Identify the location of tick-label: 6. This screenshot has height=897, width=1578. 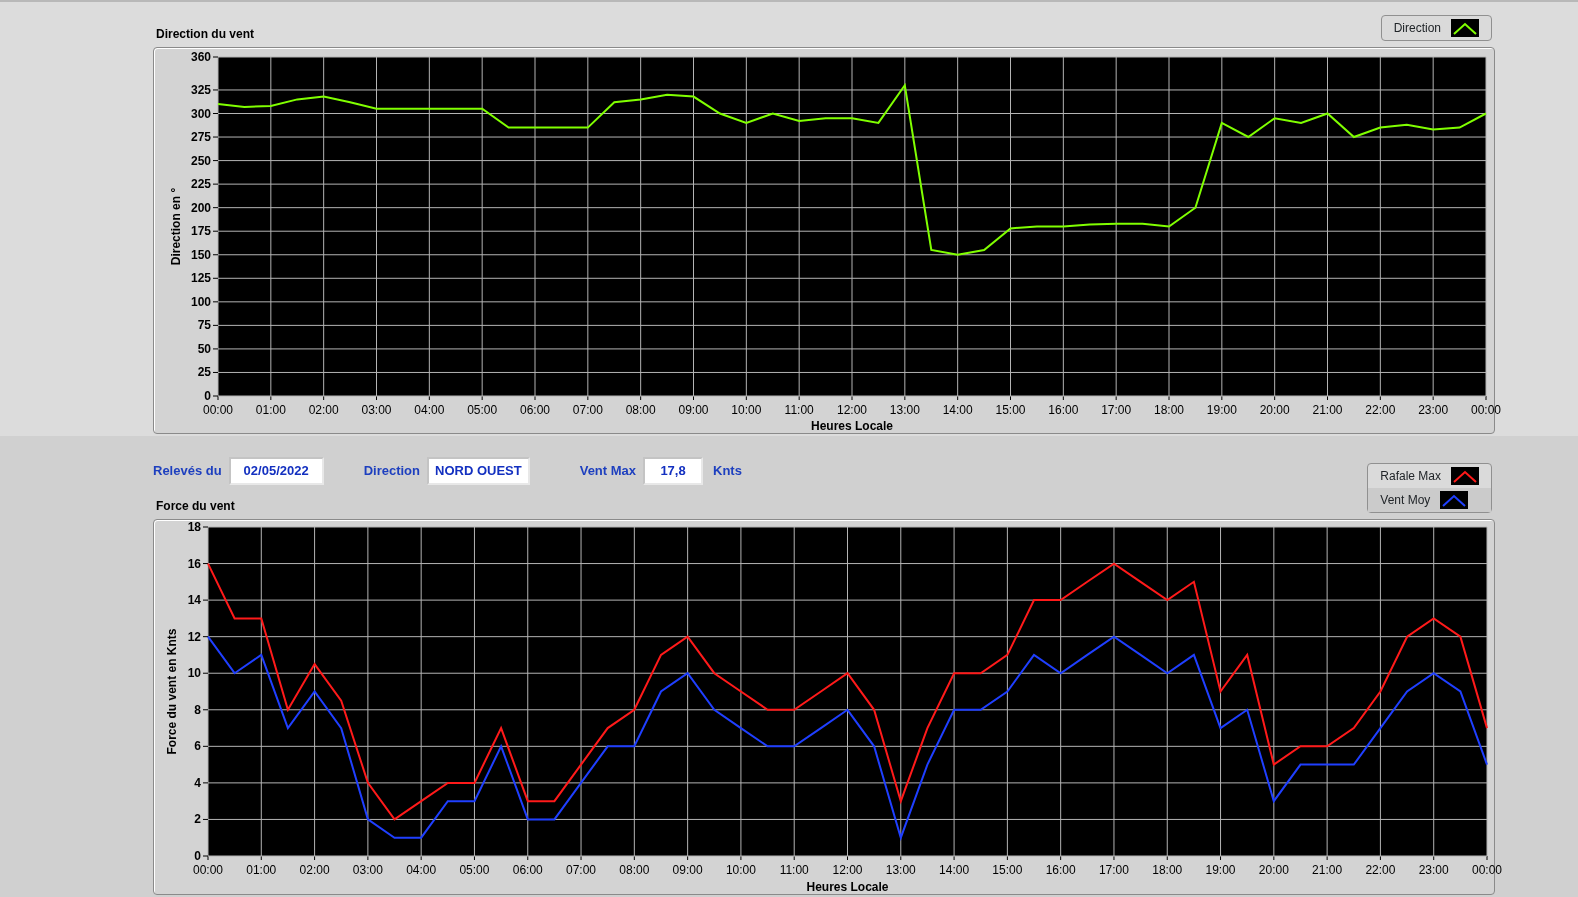
(197, 746).